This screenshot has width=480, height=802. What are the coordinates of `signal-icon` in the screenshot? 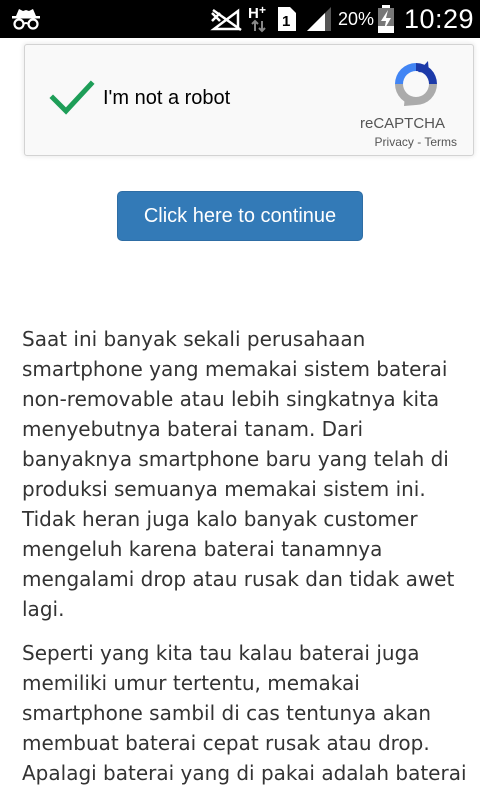 It's located at (319, 19).